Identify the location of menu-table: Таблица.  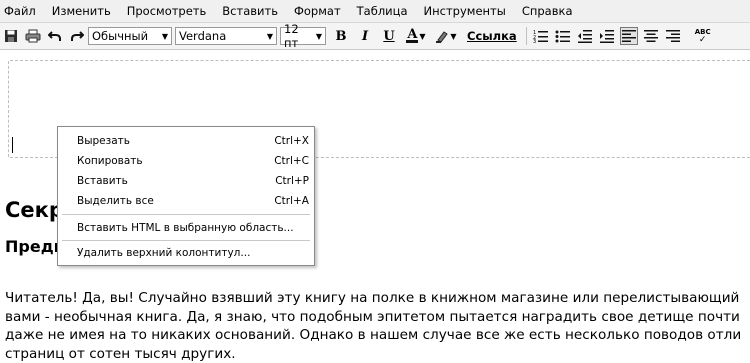
(382, 11).